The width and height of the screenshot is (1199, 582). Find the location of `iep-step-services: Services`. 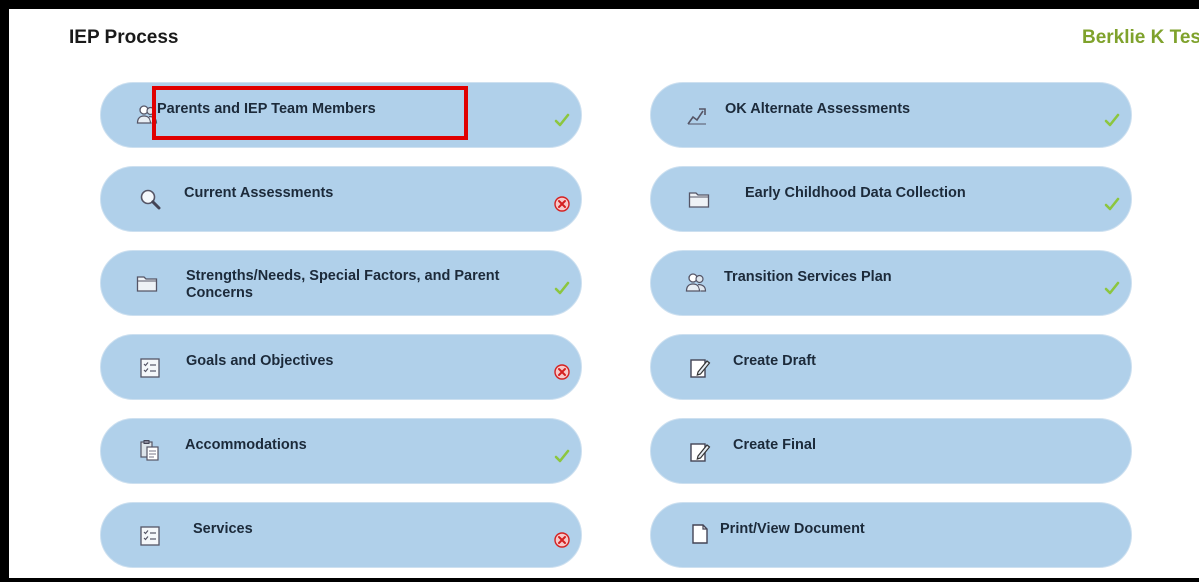

iep-step-services: Services is located at coordinates (341, 535).